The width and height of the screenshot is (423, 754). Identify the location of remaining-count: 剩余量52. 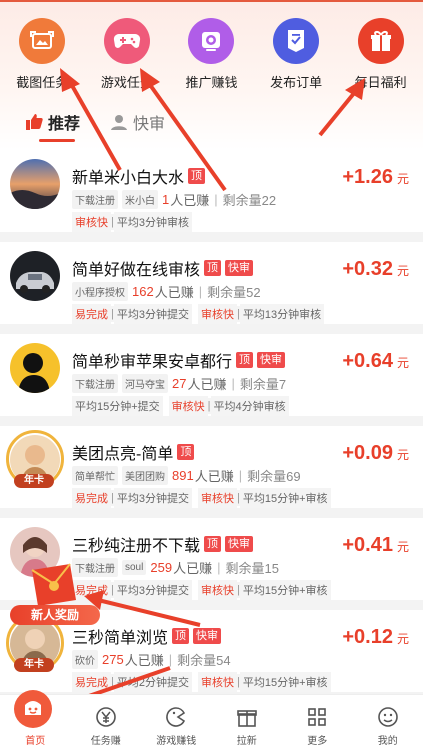
(234, 292).